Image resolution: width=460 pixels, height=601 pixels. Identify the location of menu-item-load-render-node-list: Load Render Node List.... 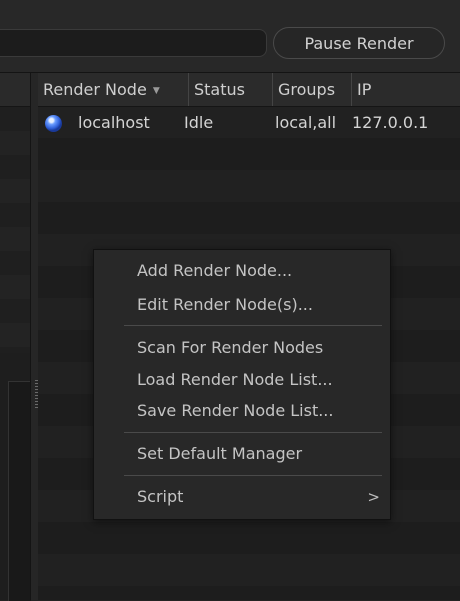
(242, 380).